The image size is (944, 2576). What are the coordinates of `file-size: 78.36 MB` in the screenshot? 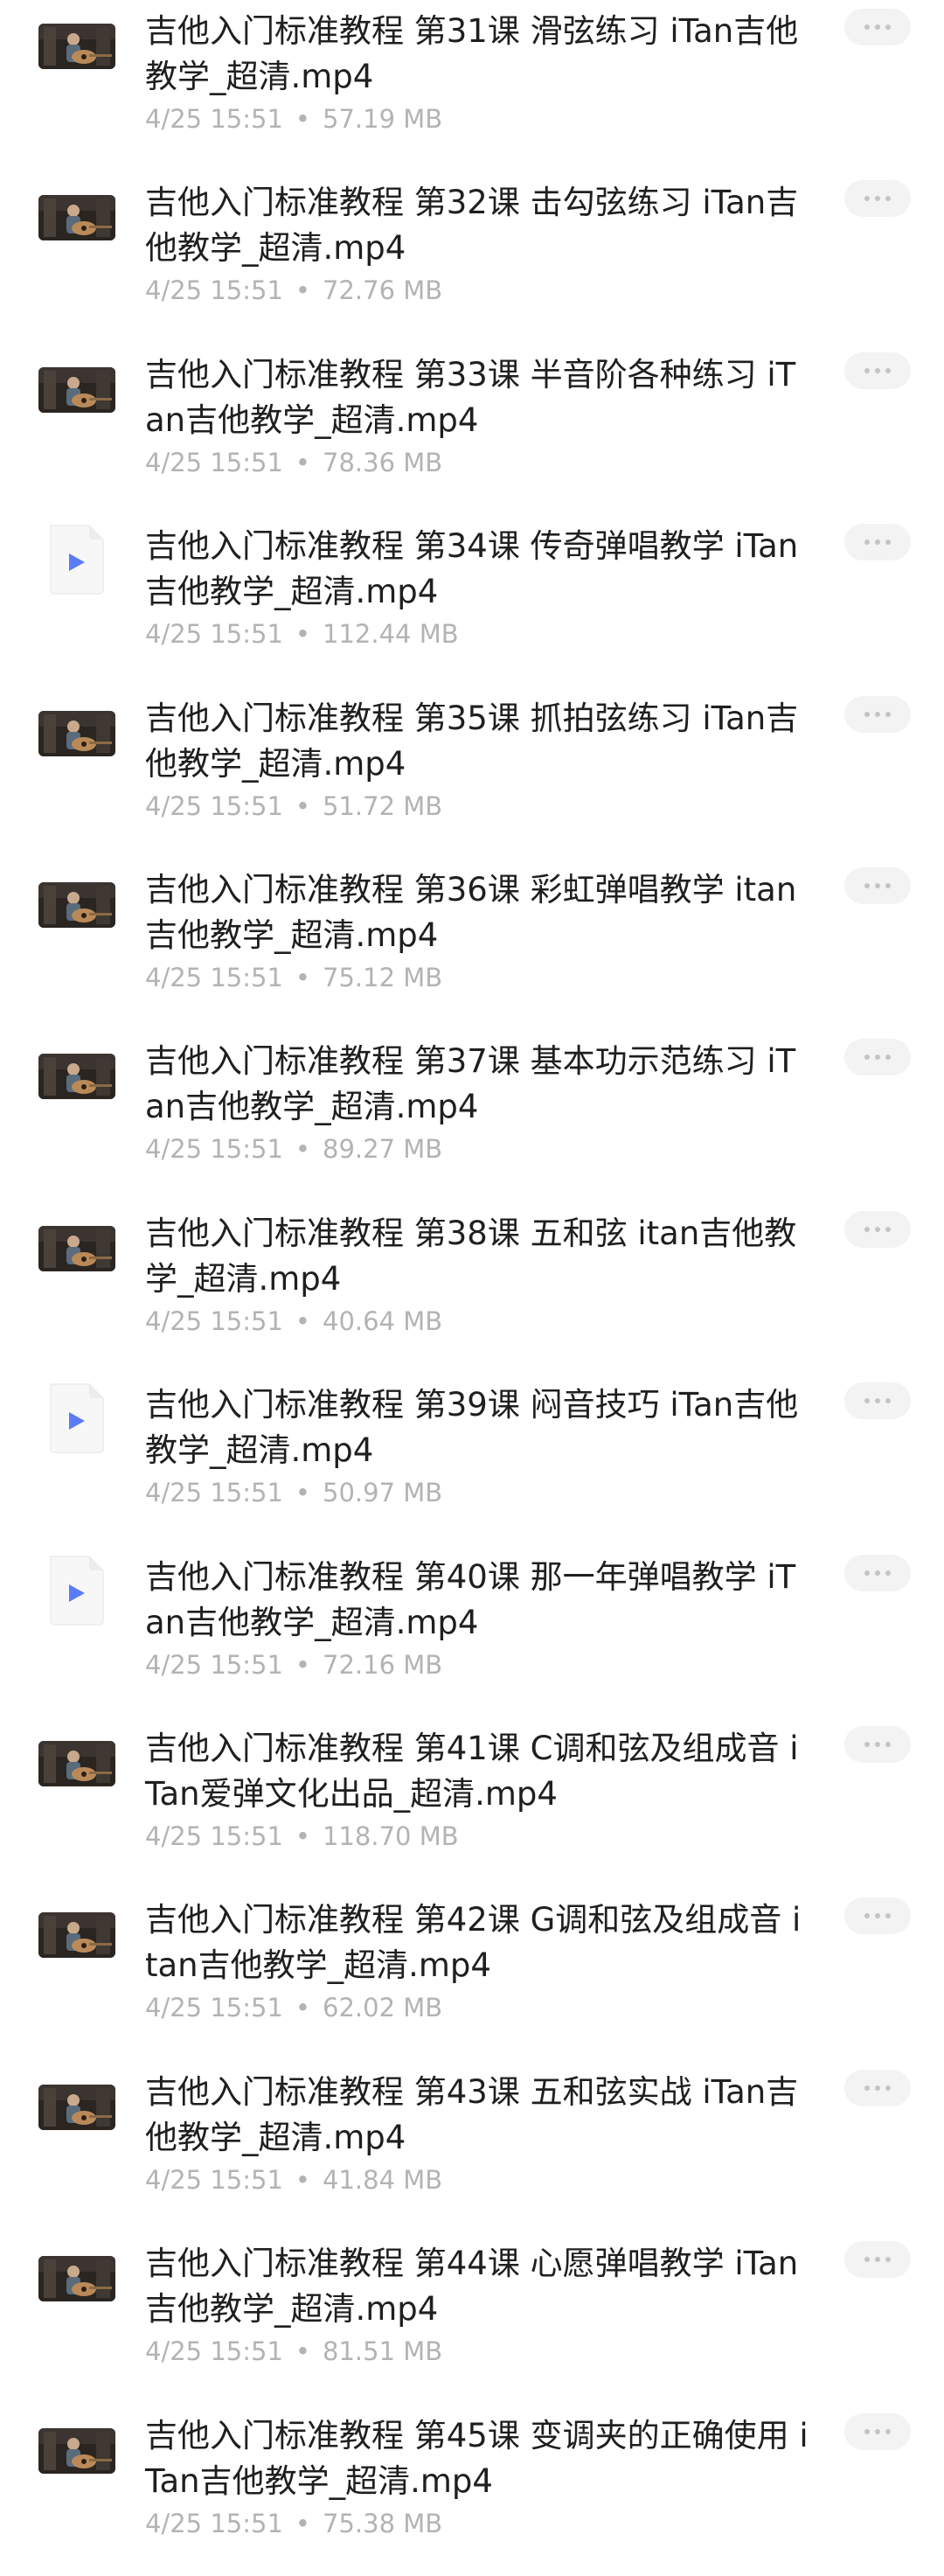 It's located at (383, 463).